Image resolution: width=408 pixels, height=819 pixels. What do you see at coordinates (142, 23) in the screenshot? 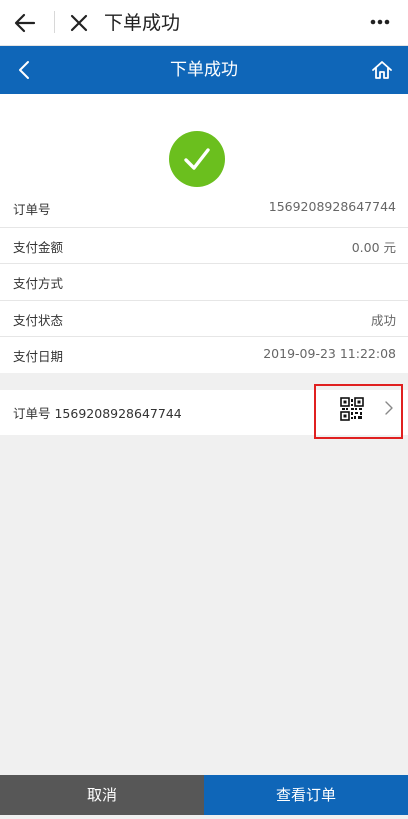
I see `webview-title: 下单成功` at bounding box center [142, 23].